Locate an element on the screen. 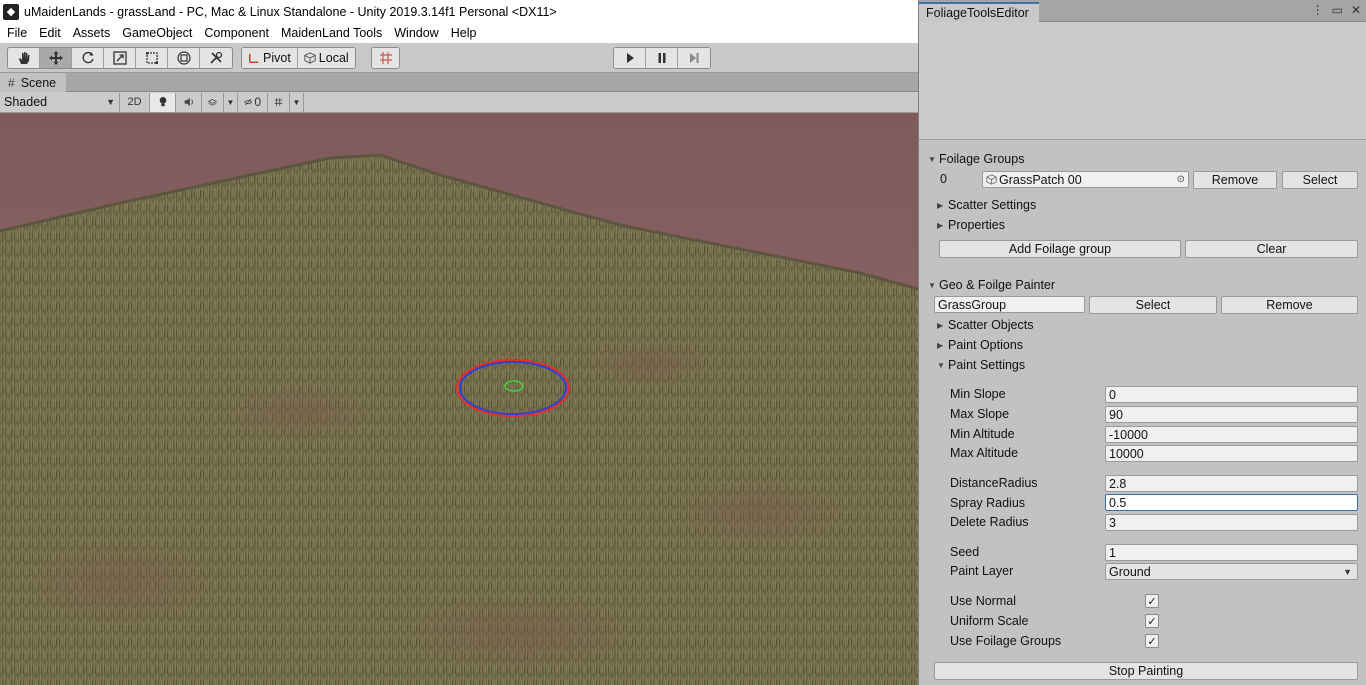 This screenshot has height=685, width=1366. transform-tool-button is located at coordinates (184, 58).